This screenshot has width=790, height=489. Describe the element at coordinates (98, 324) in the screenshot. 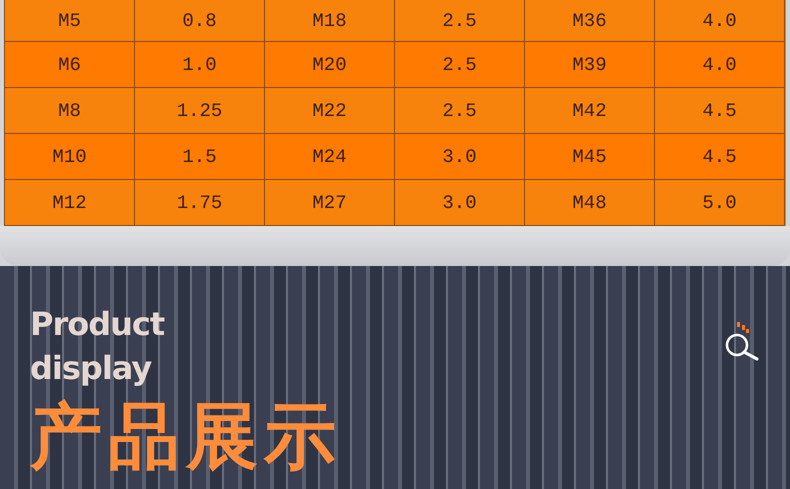

I see `section-title: Product` at that location.